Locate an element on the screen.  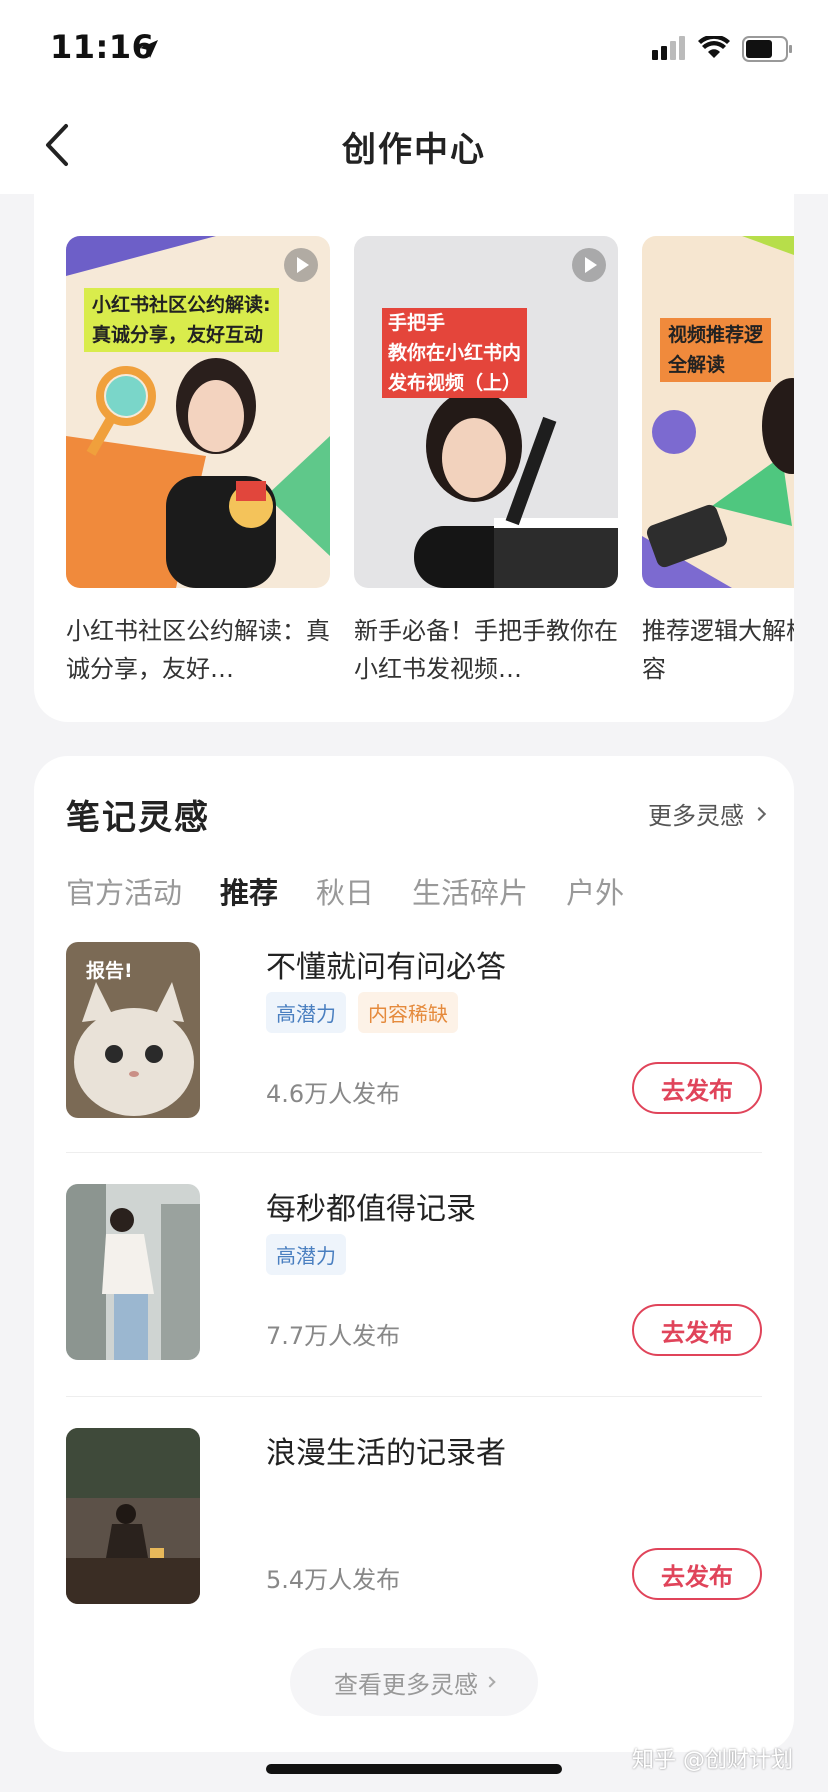
topic-row: 浪漫生活的记录者 5.4万人发布 去发布 is located at coordinates (414, 1517).